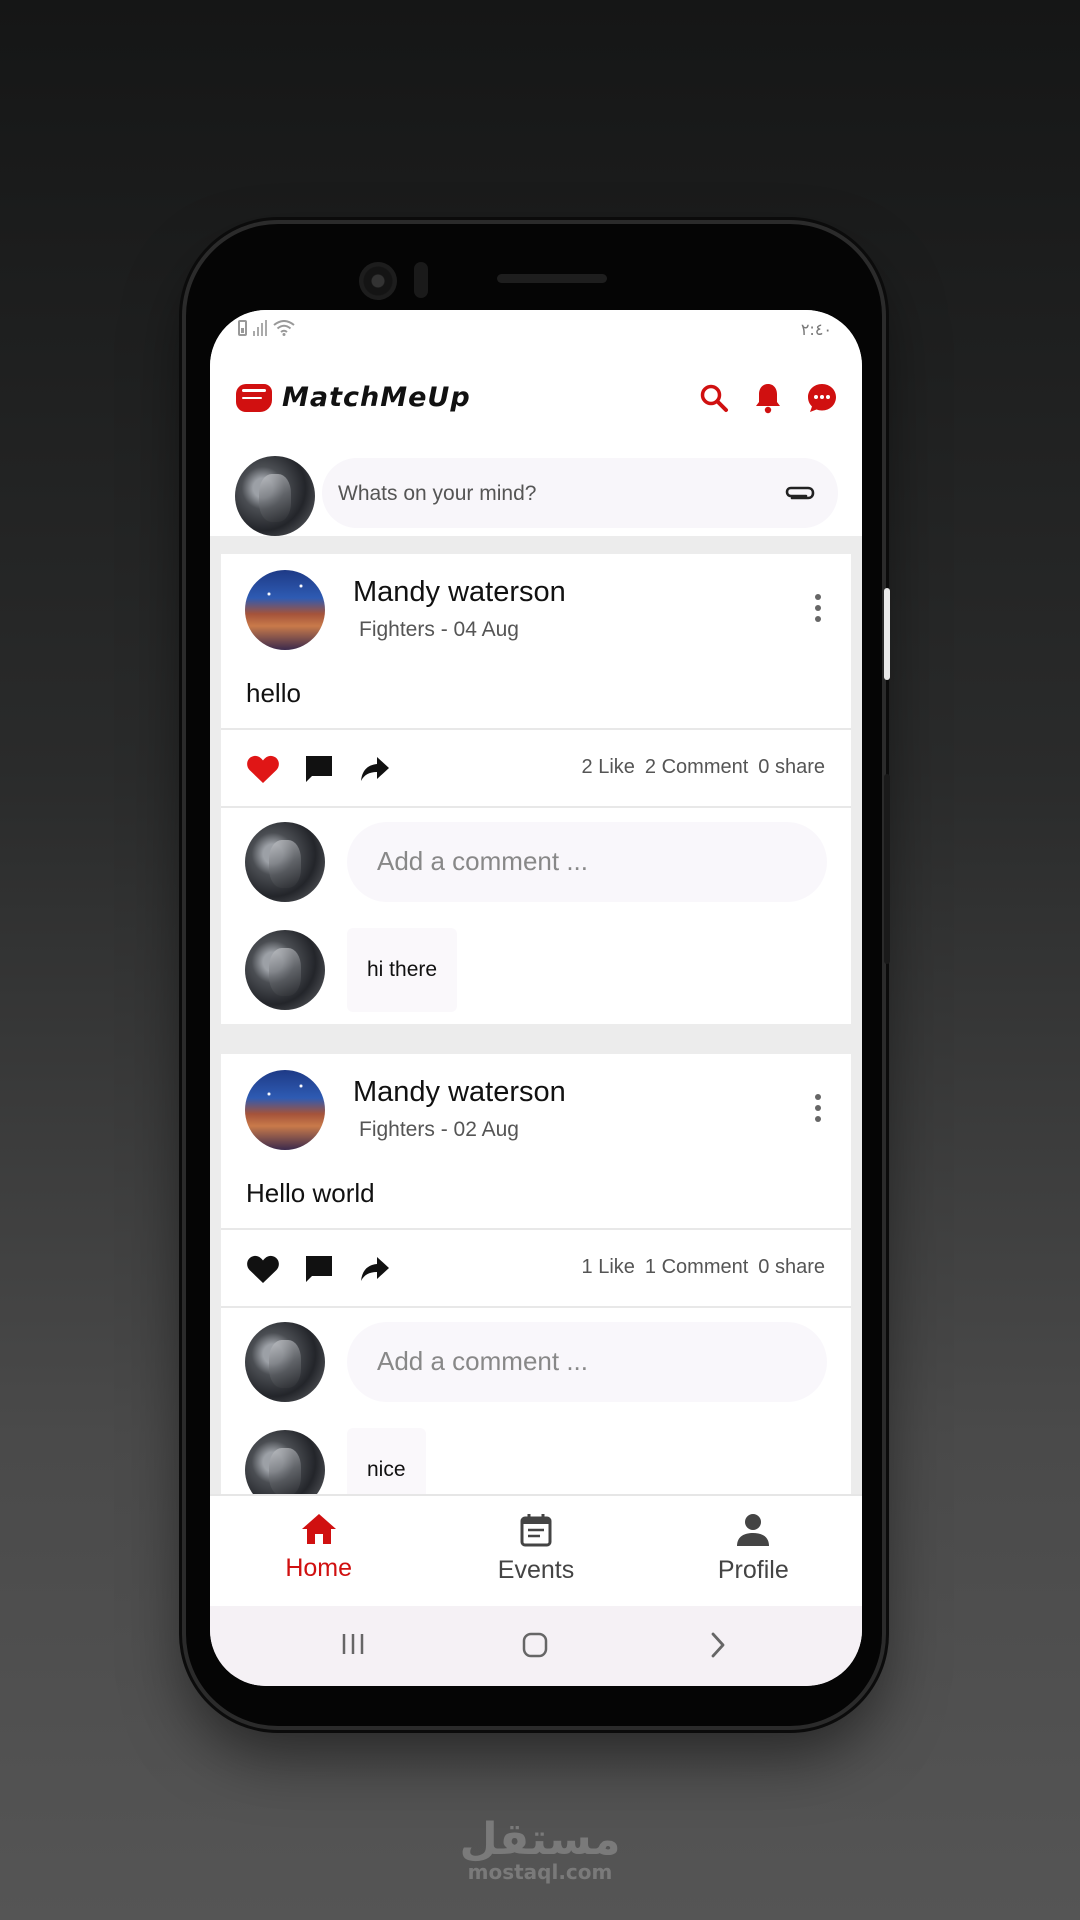 The width and height of the screenshot is (1080, 1920). I want to click on home-button-icon, so click(535, 1647).